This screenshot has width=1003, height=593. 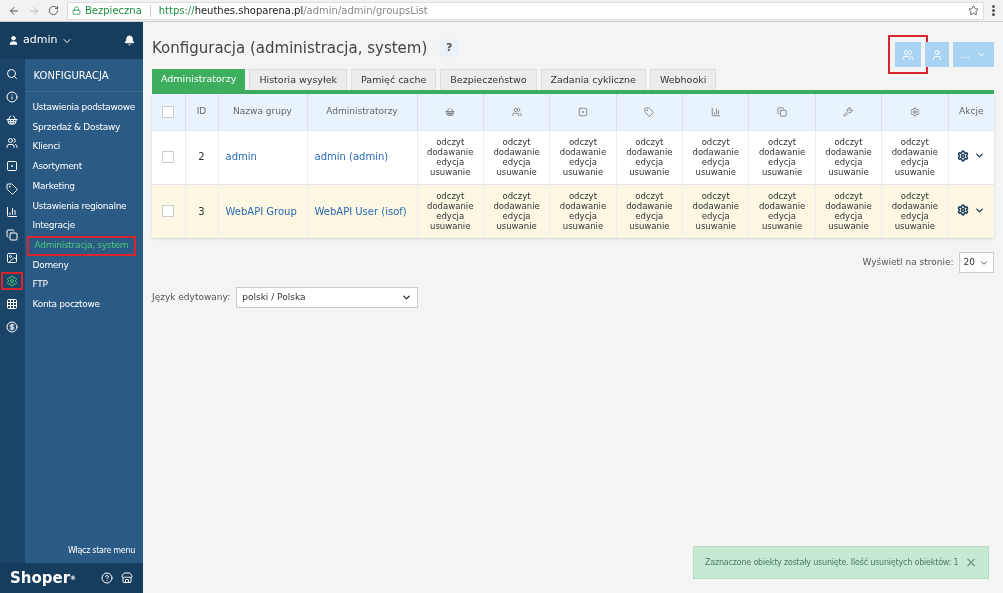 I want to click on tab: Webhooki, so click(x=683, y=79).